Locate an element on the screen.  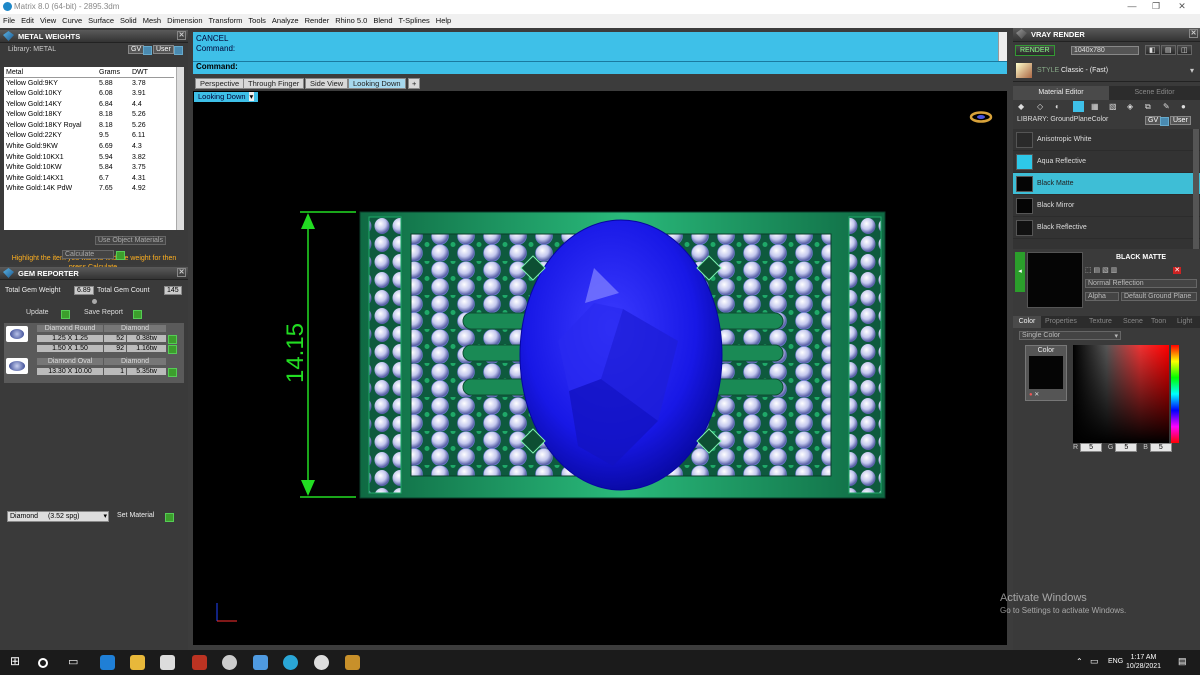
column-header-dwt: DWT is located at coordinates (152, 73).